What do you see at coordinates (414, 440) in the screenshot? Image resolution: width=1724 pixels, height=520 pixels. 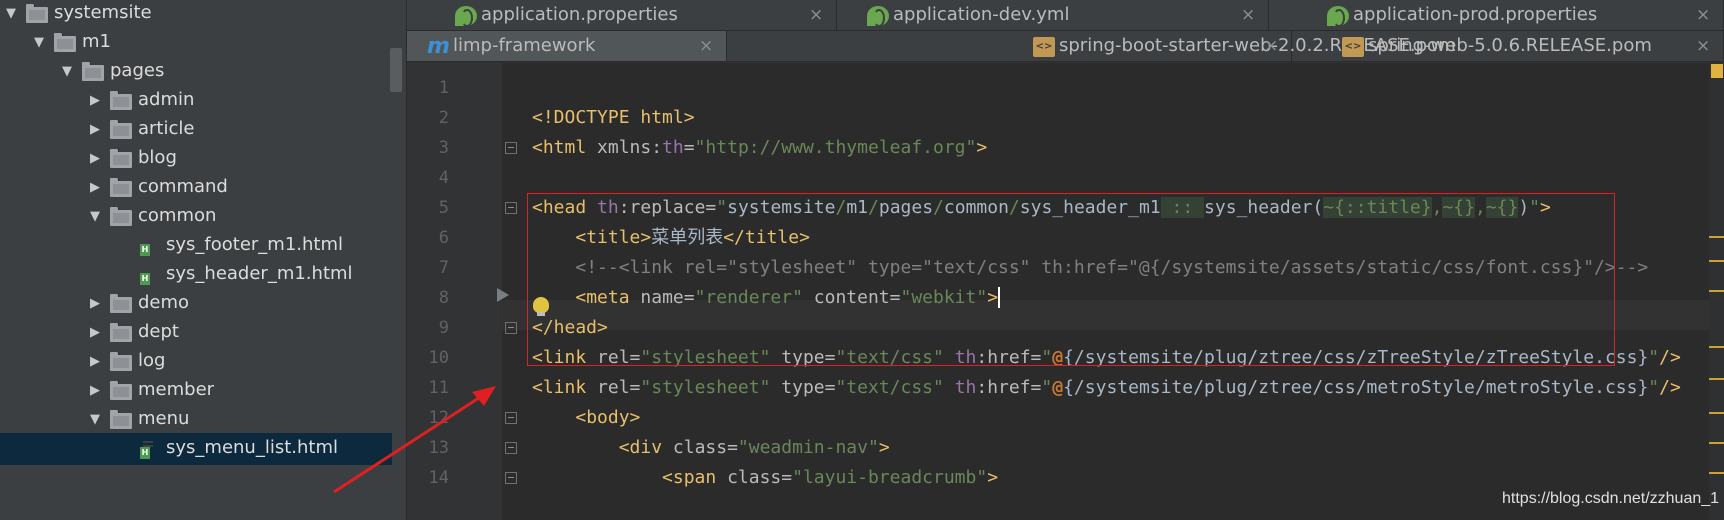 I see `annotation-arrow` at bounding box center [414, 440].